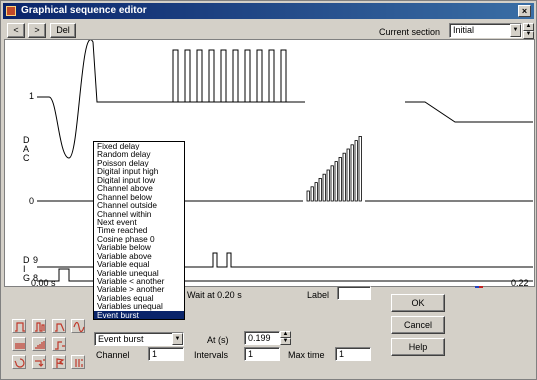 This screenshot has height=380, width=537. I want to click on wait-status-text: Wait at 0.20 s, so click(214, 295).